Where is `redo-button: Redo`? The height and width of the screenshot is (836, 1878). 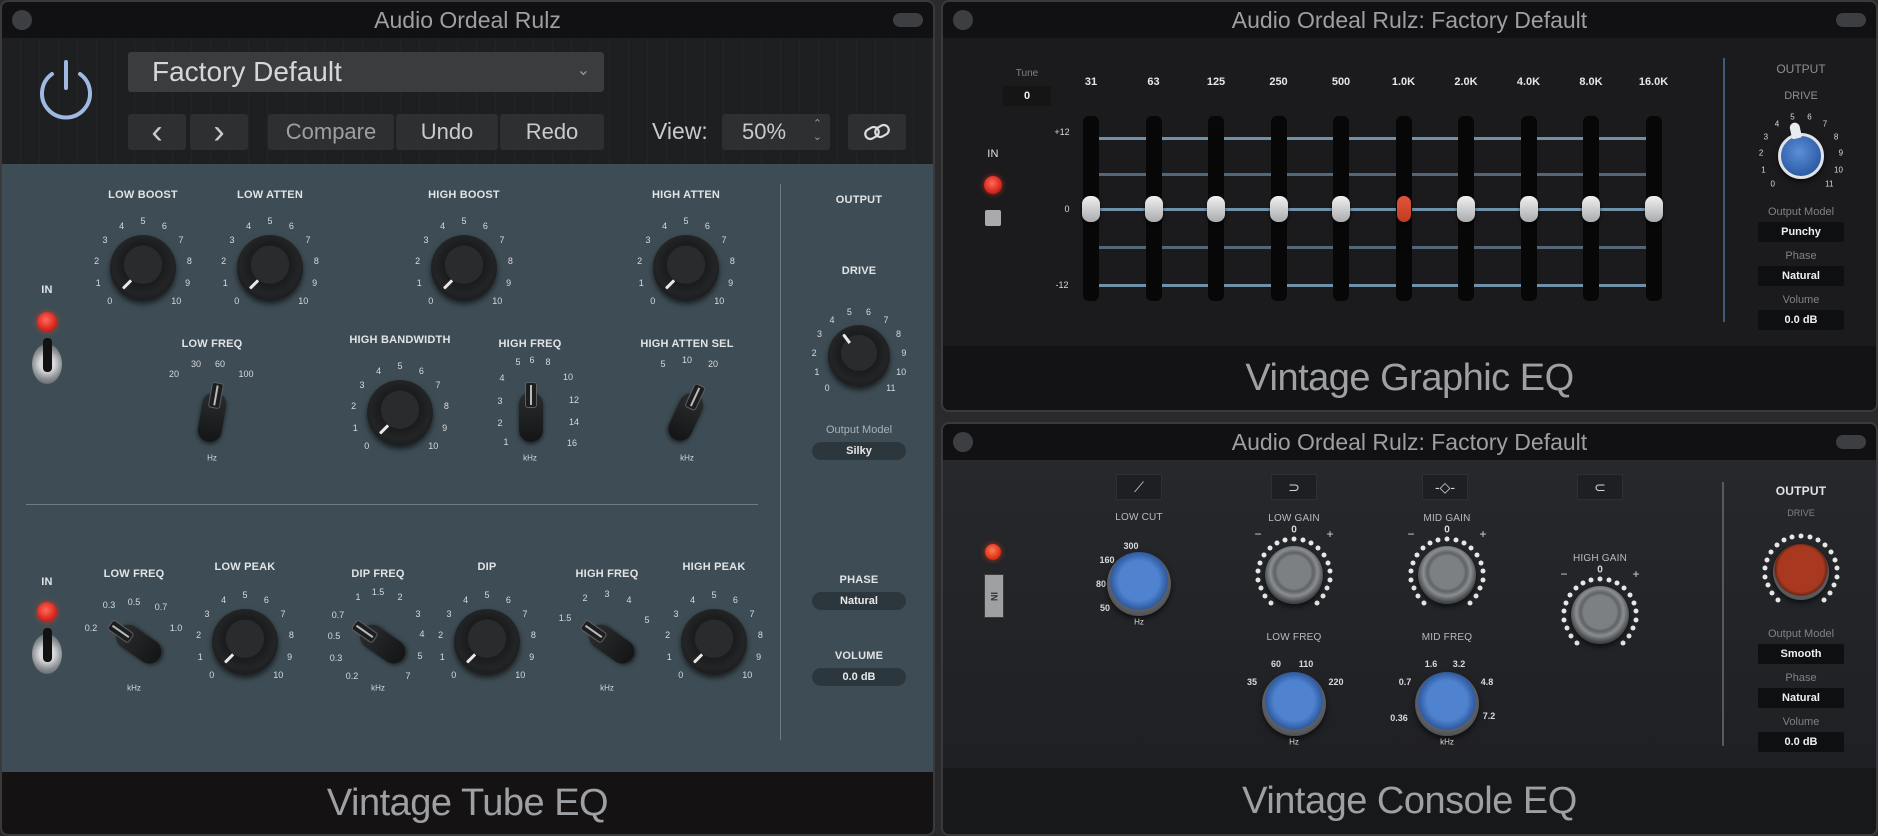
redo-button: Redo is located at coordinates (552, 132).